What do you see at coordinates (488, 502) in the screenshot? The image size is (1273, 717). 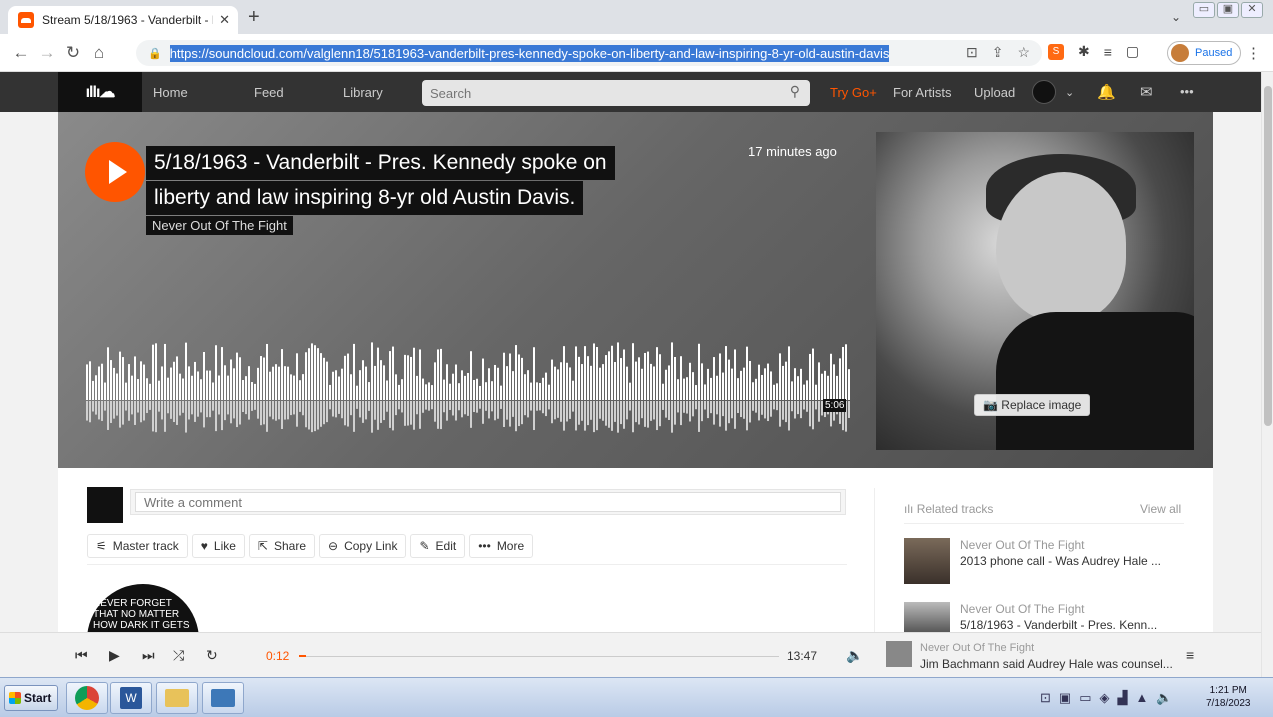 I see `comment-input` at bounding box center [488, 502].